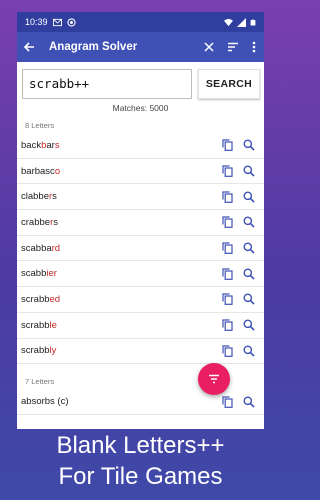 Image resolution: width=320 pixels, height=500 pixels. I want to click on word-highlight: ier, so click(51, 274).